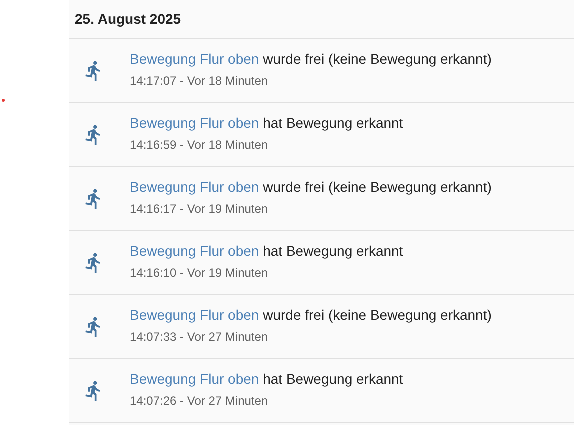 The image size is (574, 425). Describe the element at coordinates (200, 337) in the screenshot. I see `event-time: 14:07:33 - Vor 27 Minuten` at that location.